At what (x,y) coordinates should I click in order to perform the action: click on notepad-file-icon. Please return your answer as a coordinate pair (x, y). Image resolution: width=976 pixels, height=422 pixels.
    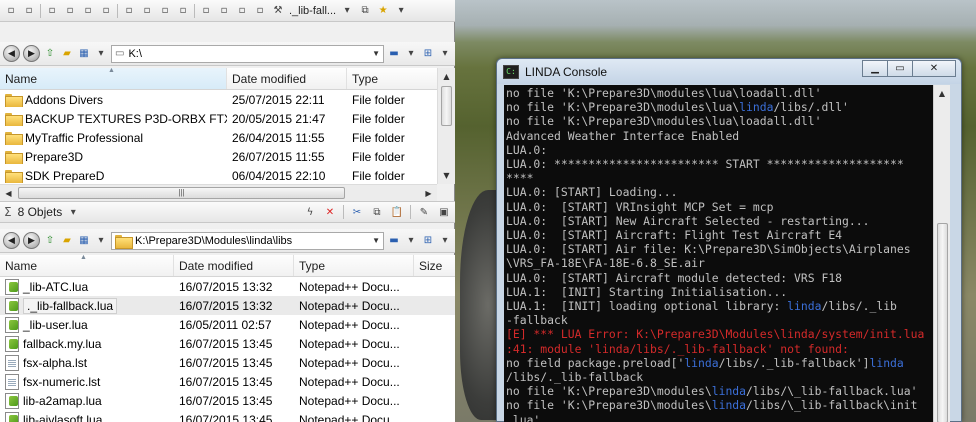
    Looking at the image, I should click on (12, 416).